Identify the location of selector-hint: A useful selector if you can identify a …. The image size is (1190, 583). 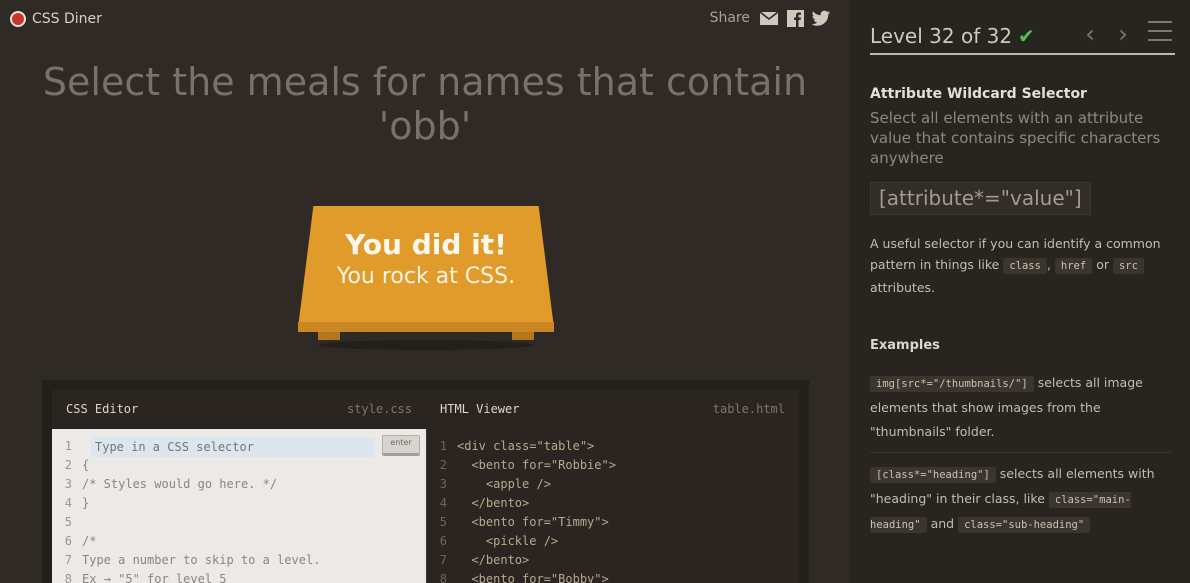
(1022, 265).